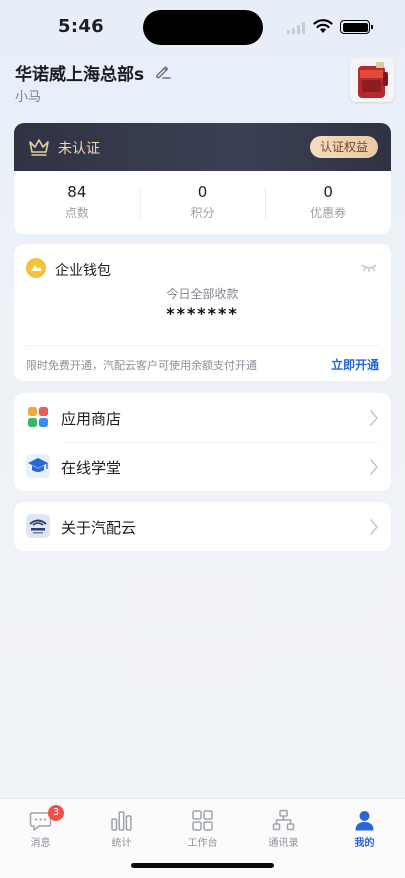 The height and width of the screenshot is (878, 405). What do you see at coordinates (283, 843) in the screenshot?
I see `tab-label: 通讯录` at bounding box center [283, 843].